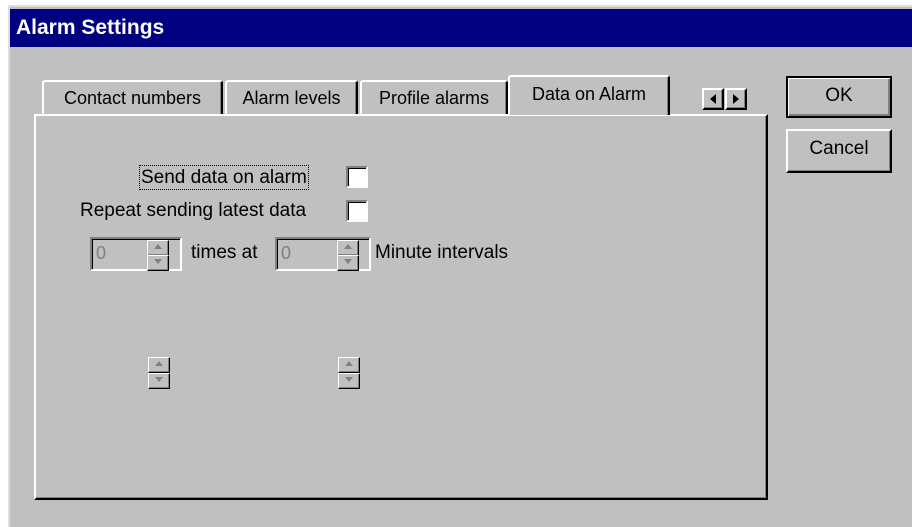  Describe the element at coordinates (461, 28) in the screenshot. I see `title-bar: Alarm Settings` at that location.